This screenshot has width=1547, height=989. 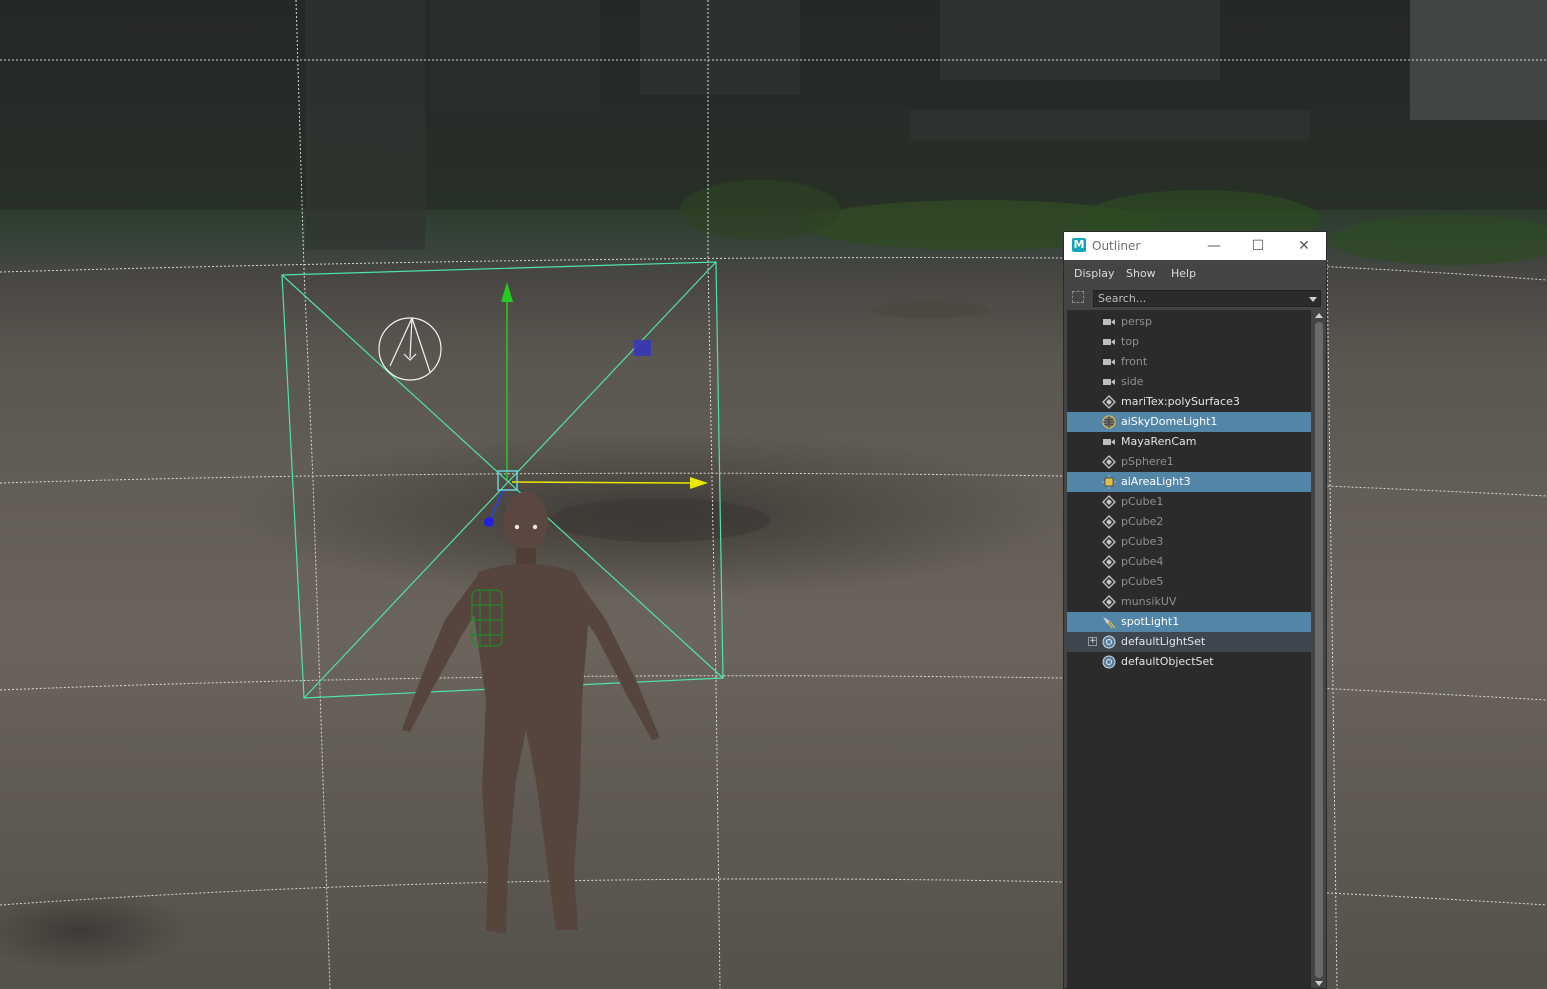 I want to click on outliner-item-label: aiSkyDomeLight1, so click(x=1169, y=421).